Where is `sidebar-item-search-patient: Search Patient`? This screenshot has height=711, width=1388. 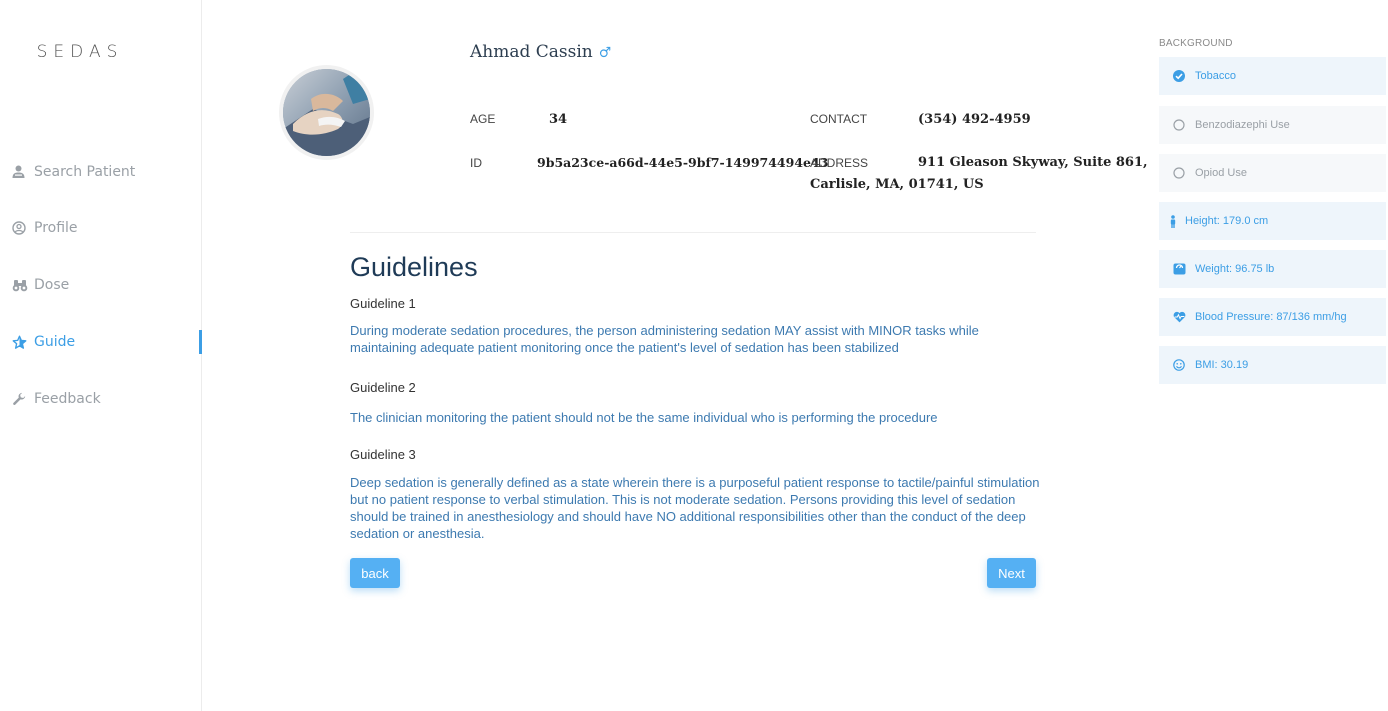
sidebar-item-search-patient: Search Patient is located at coordinates (73, 172).